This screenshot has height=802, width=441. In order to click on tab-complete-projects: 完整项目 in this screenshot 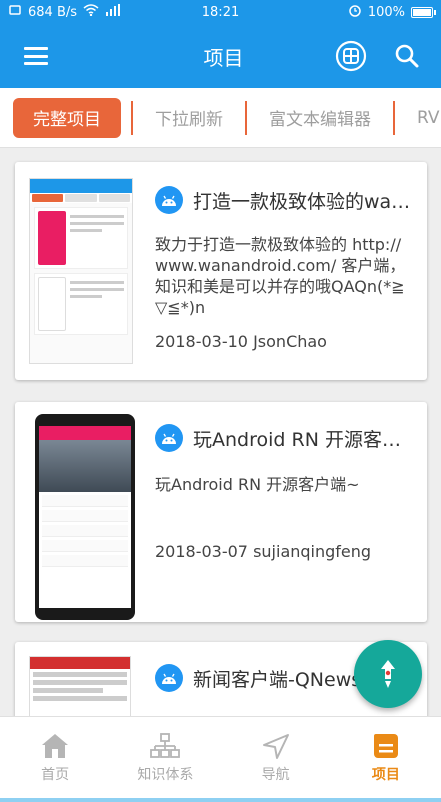, I will do `click(67, 117)`.